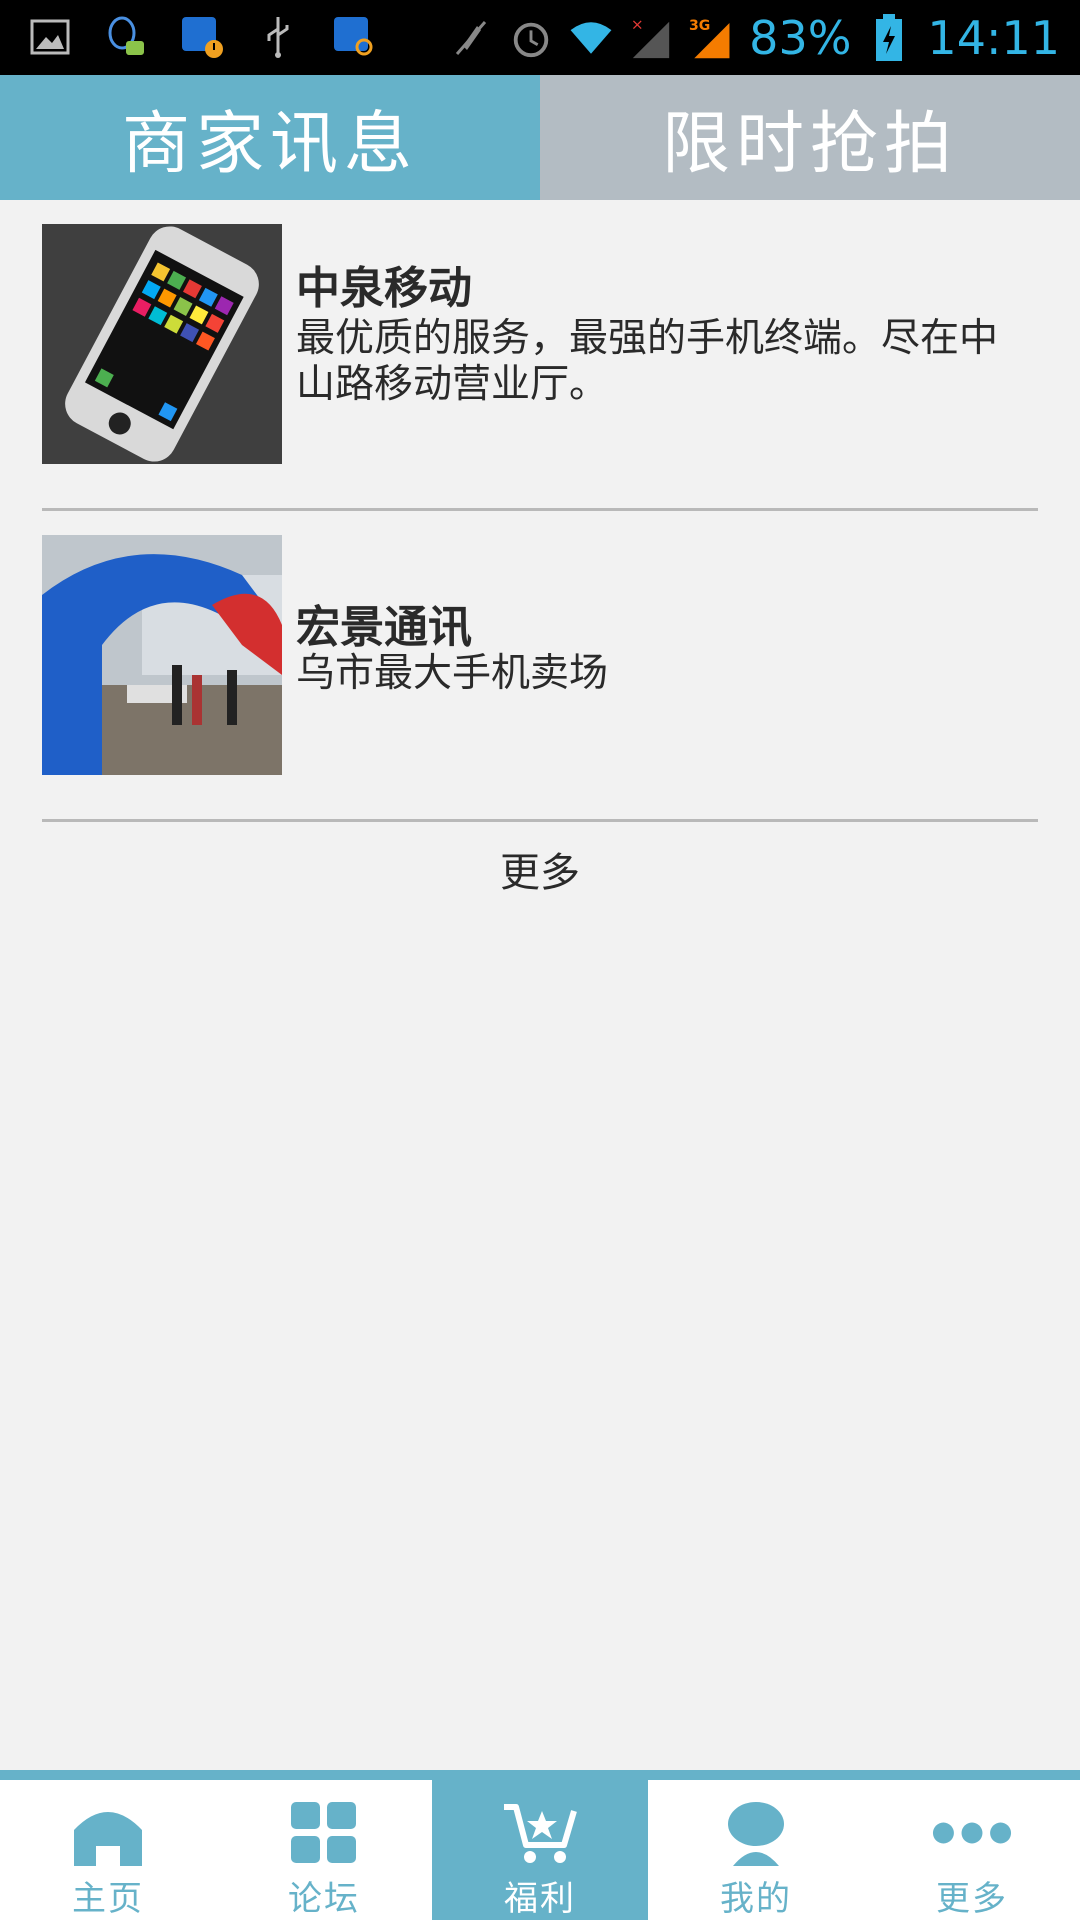 Image resolution: width=1080 pixels, height=1920 pixels. Describe the element at coordinates (324, 1832) in the screenshot. I see `grid-icon` at that location.